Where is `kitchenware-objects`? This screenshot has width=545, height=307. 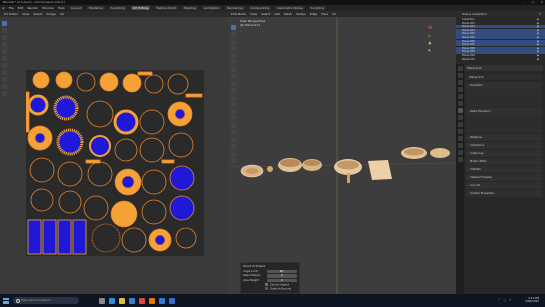
kitchenware-objects is located at coordinates (345, 165).